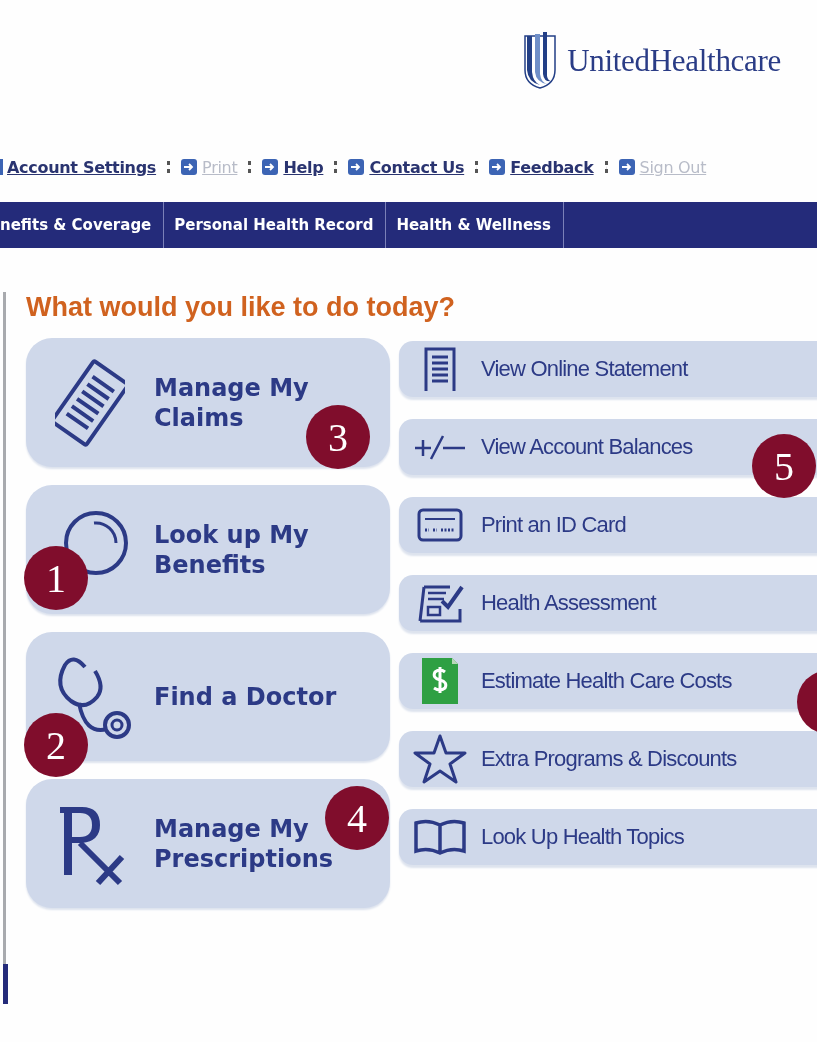 The image size is (817, 1042). I want to click on utility-link: Help, so click(303, 167).